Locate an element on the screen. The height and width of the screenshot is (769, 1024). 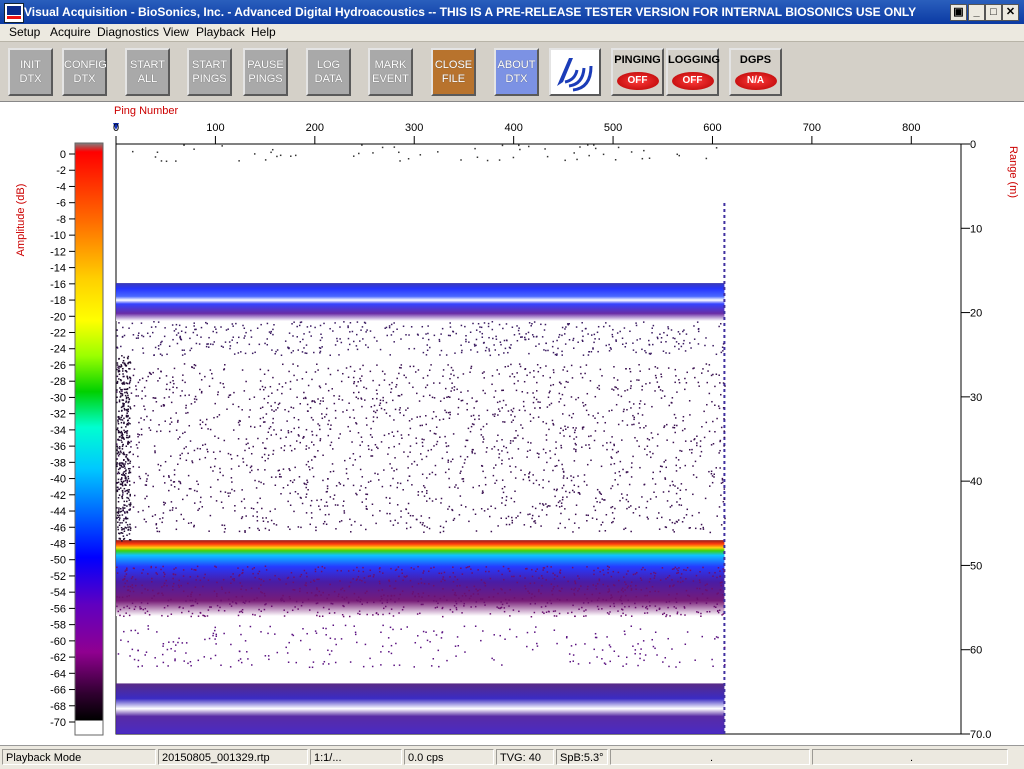
biosonics-logo-button is located at coordinates (575, 72).